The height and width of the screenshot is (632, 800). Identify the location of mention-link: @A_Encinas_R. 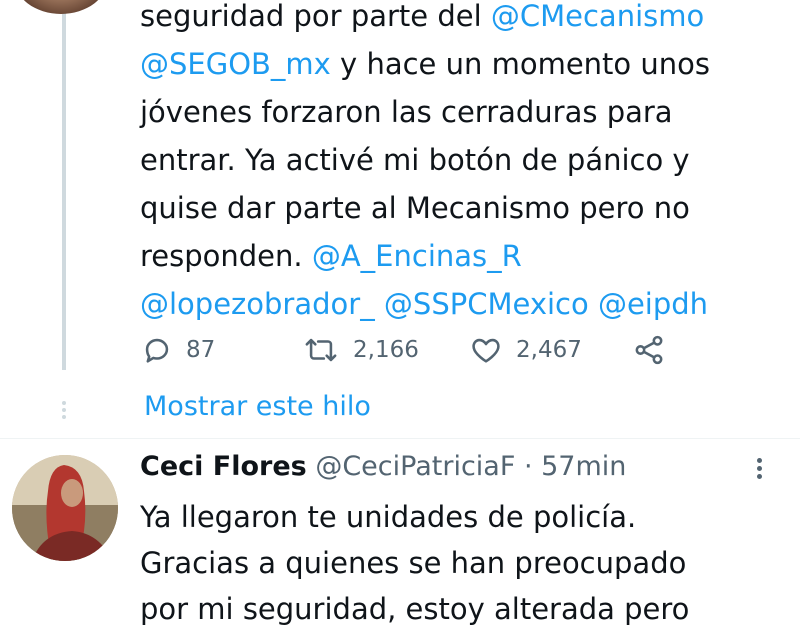
(417, 256).